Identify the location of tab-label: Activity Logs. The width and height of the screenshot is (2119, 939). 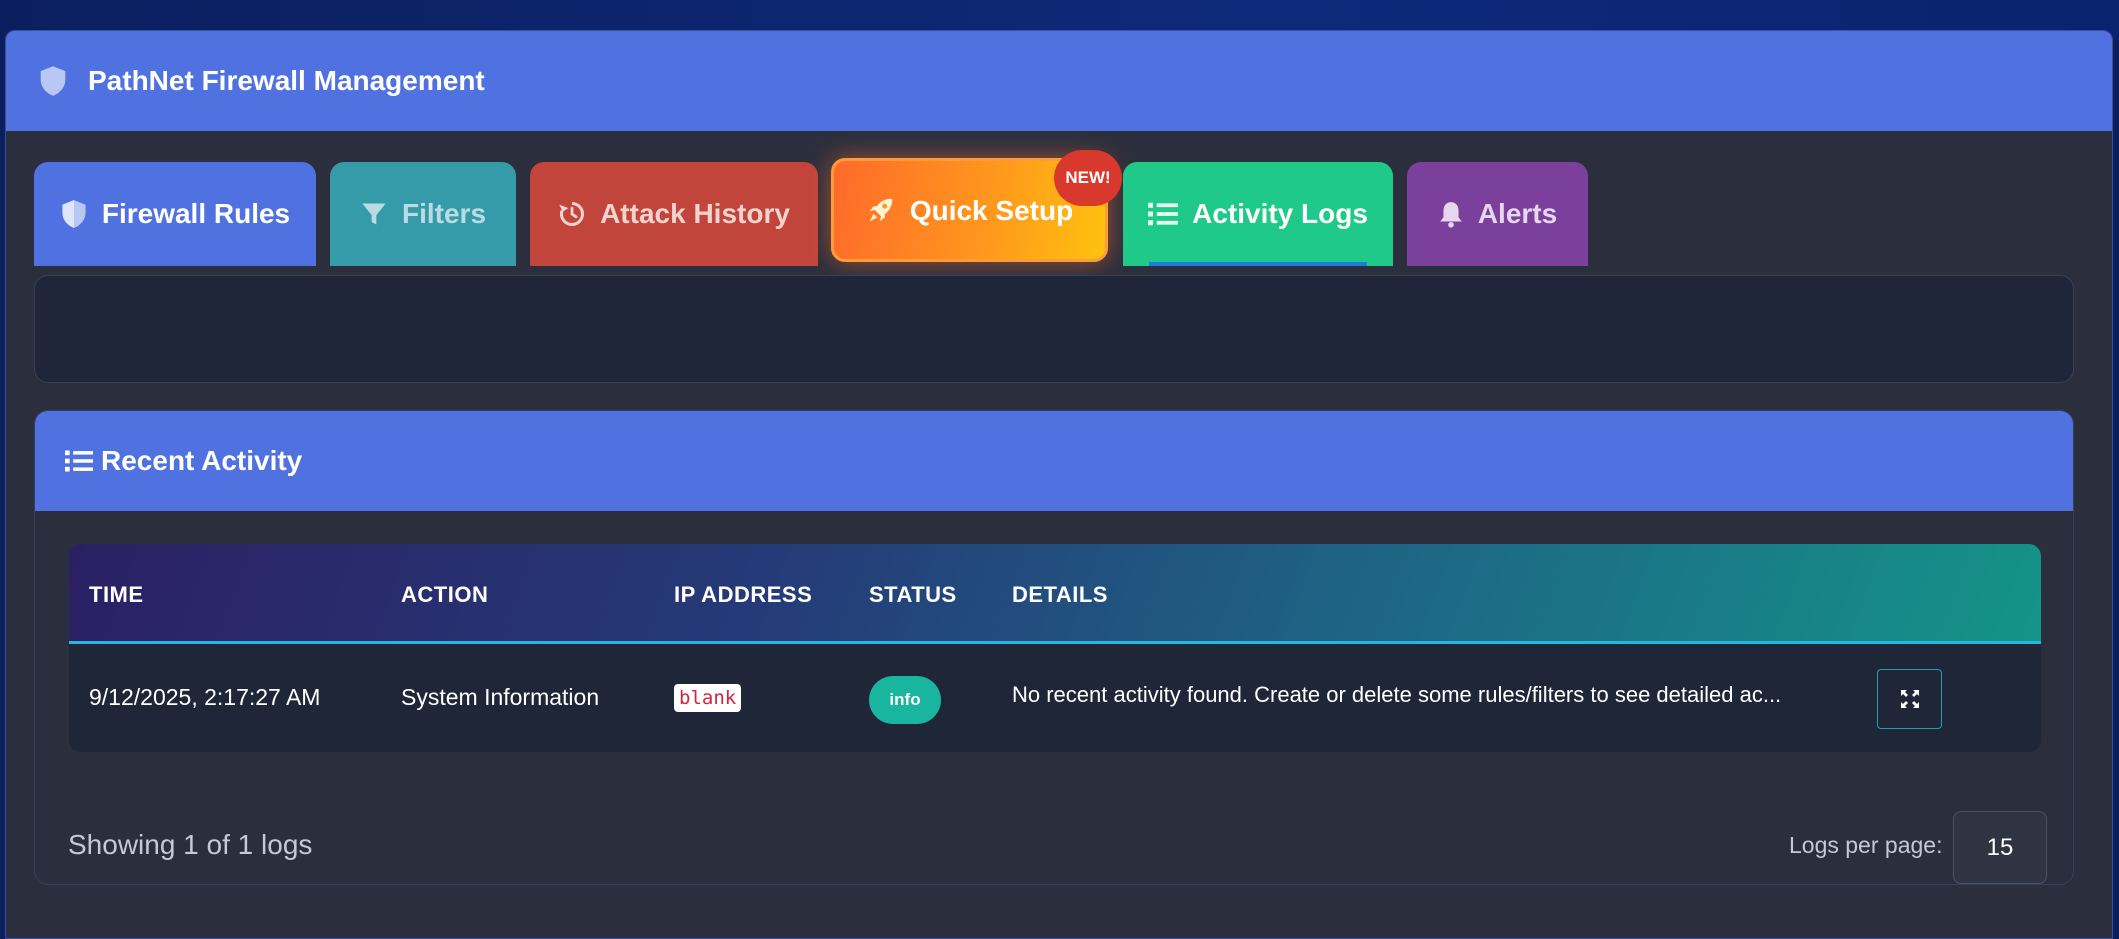
(1280, 213).